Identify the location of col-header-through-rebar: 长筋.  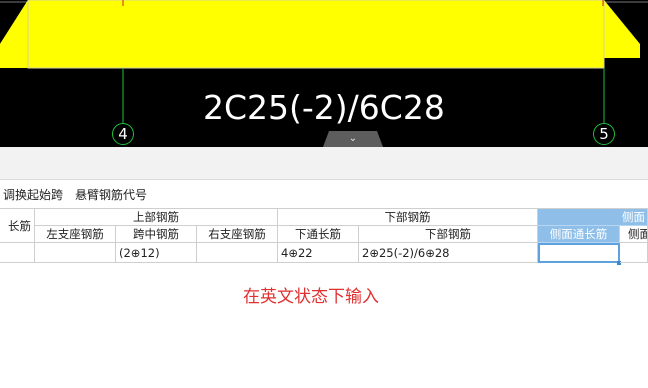
(17, 226).